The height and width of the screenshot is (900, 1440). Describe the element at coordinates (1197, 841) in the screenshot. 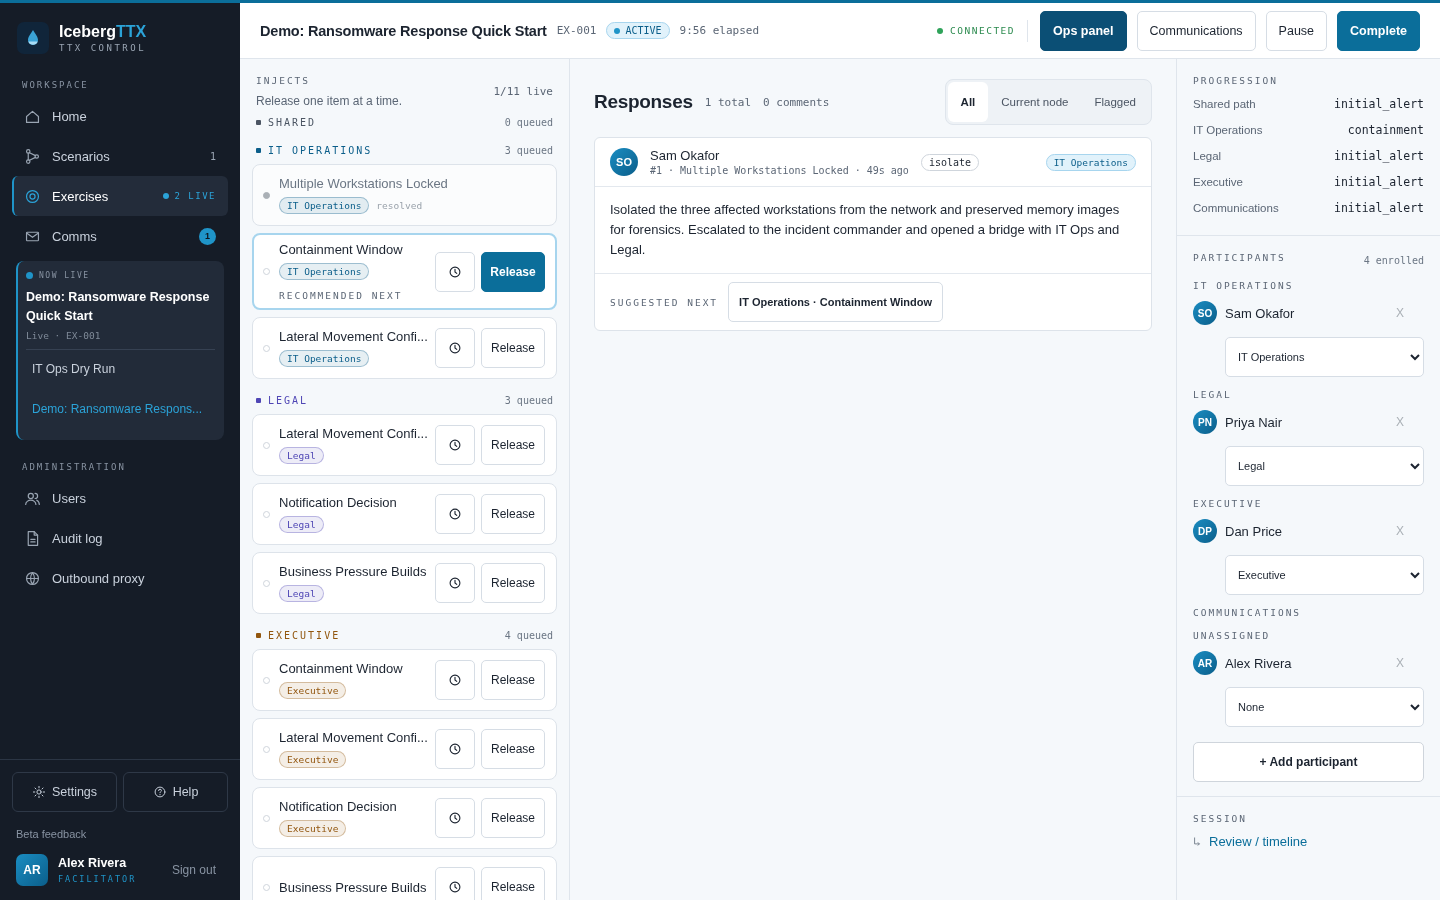

I see `corner-arrow-icon` at that location.